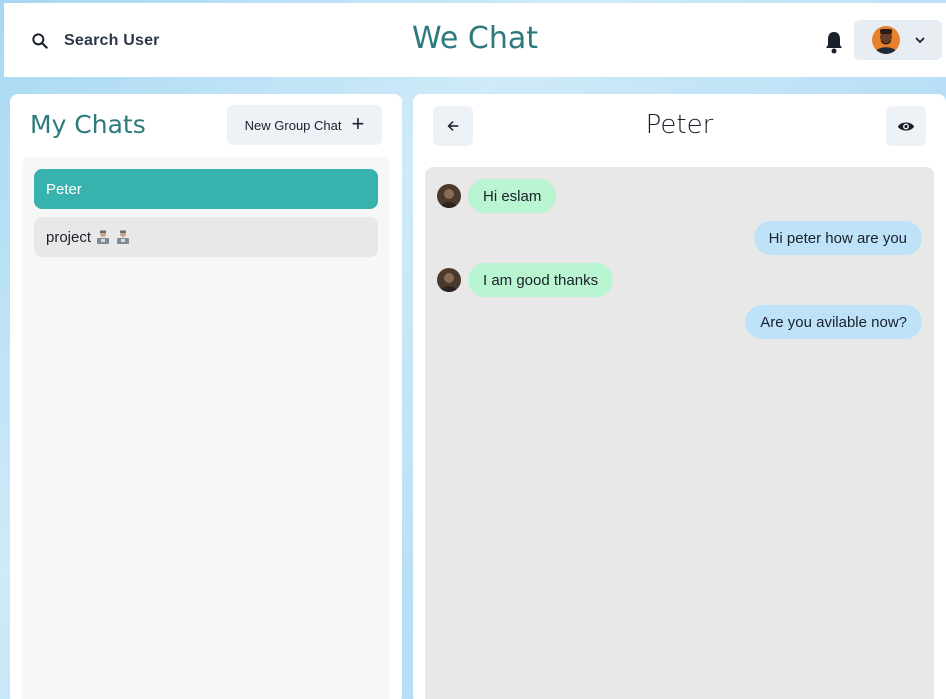  I want to click on new-group-chat-button: New Group Chat +, so click(304, 125).